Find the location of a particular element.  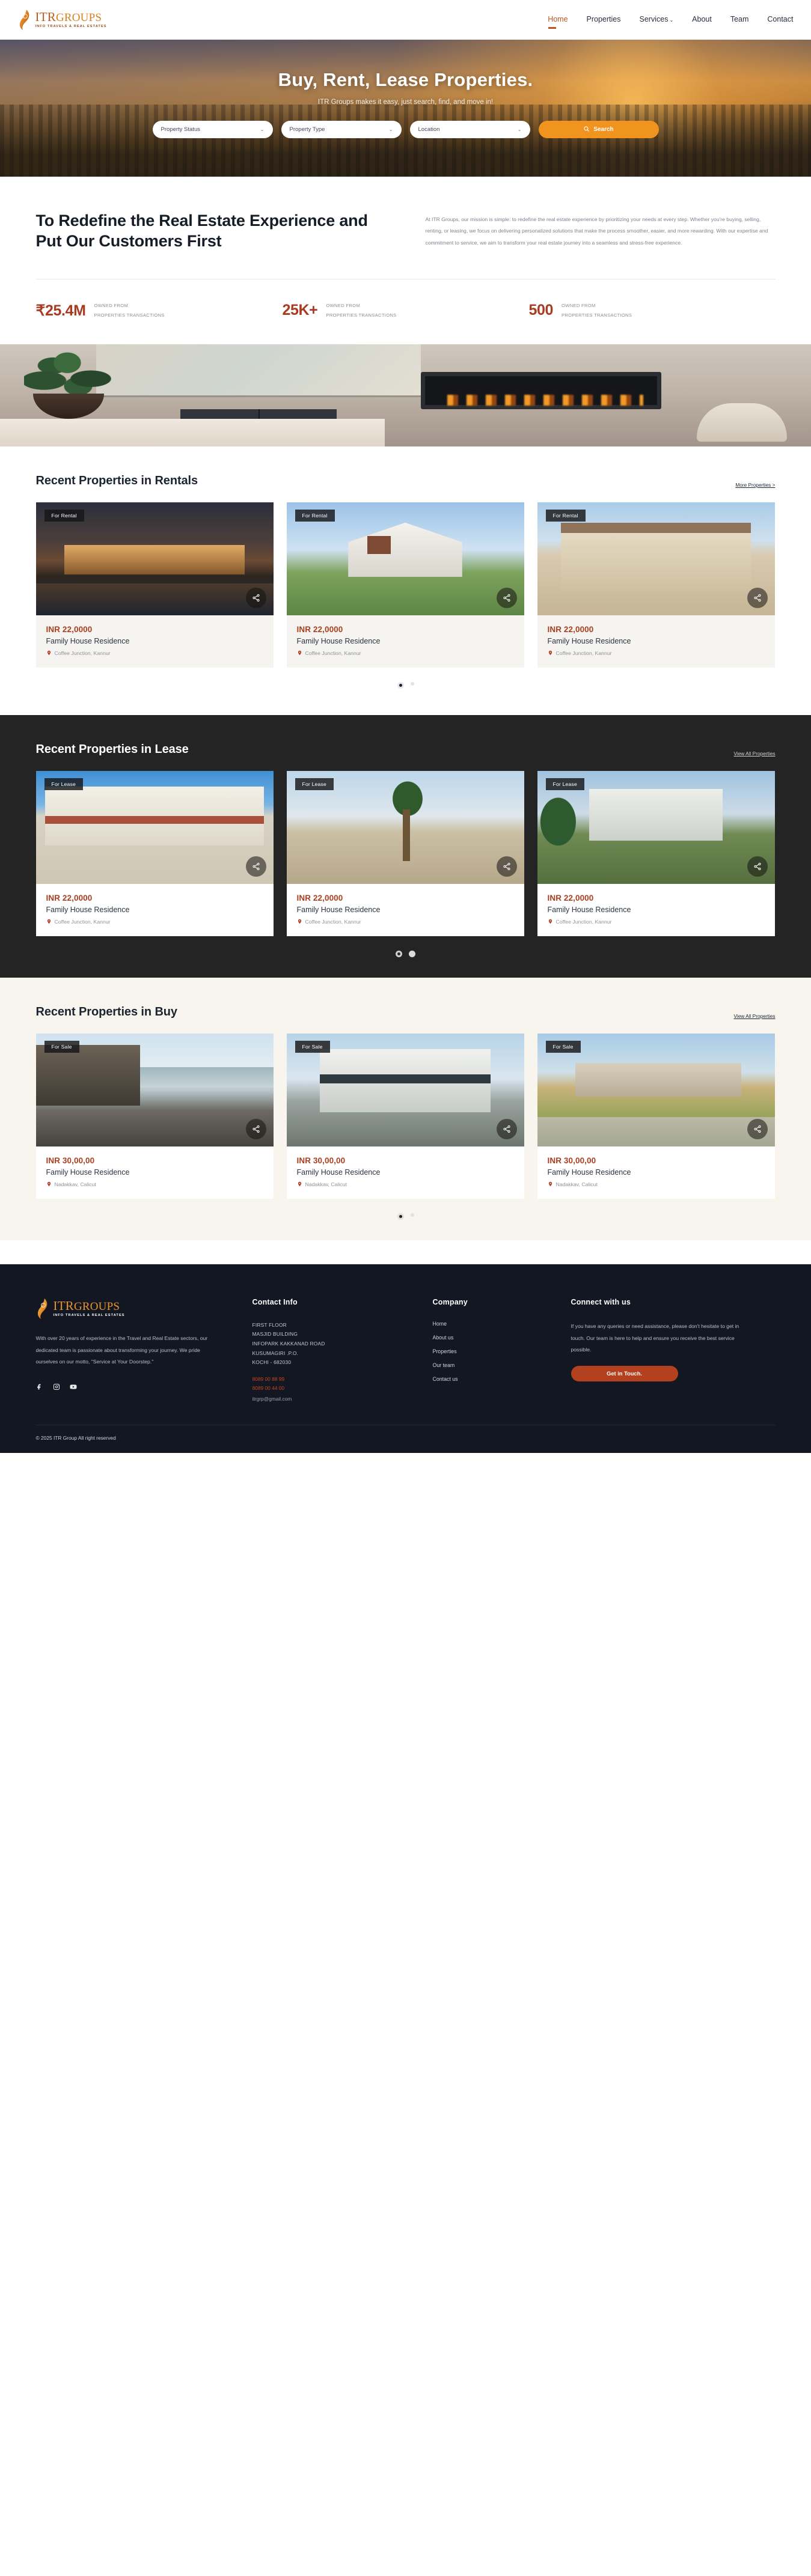

flame-ribbon-icon is located at coordinates (43, 1309).